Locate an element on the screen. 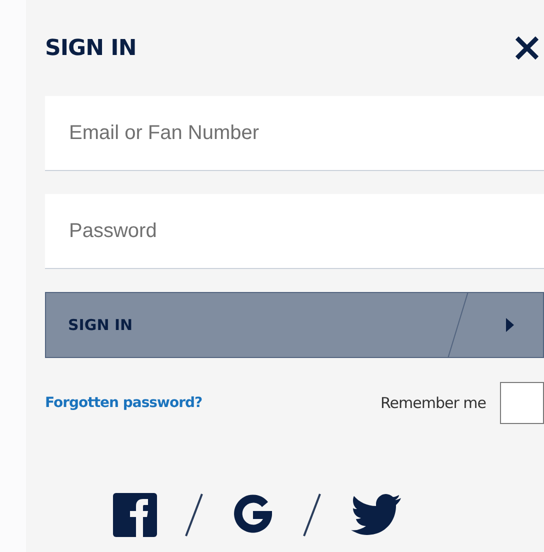 The width and height of the screenshot is (544, 552). play-icon is located at coordinates (510, 325).